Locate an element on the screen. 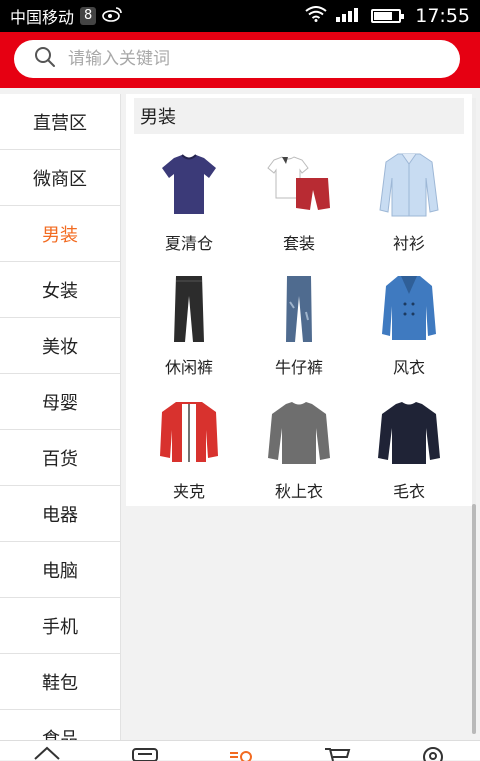  sidebar-item: 鞋包 is located at coordinates (60, 682).